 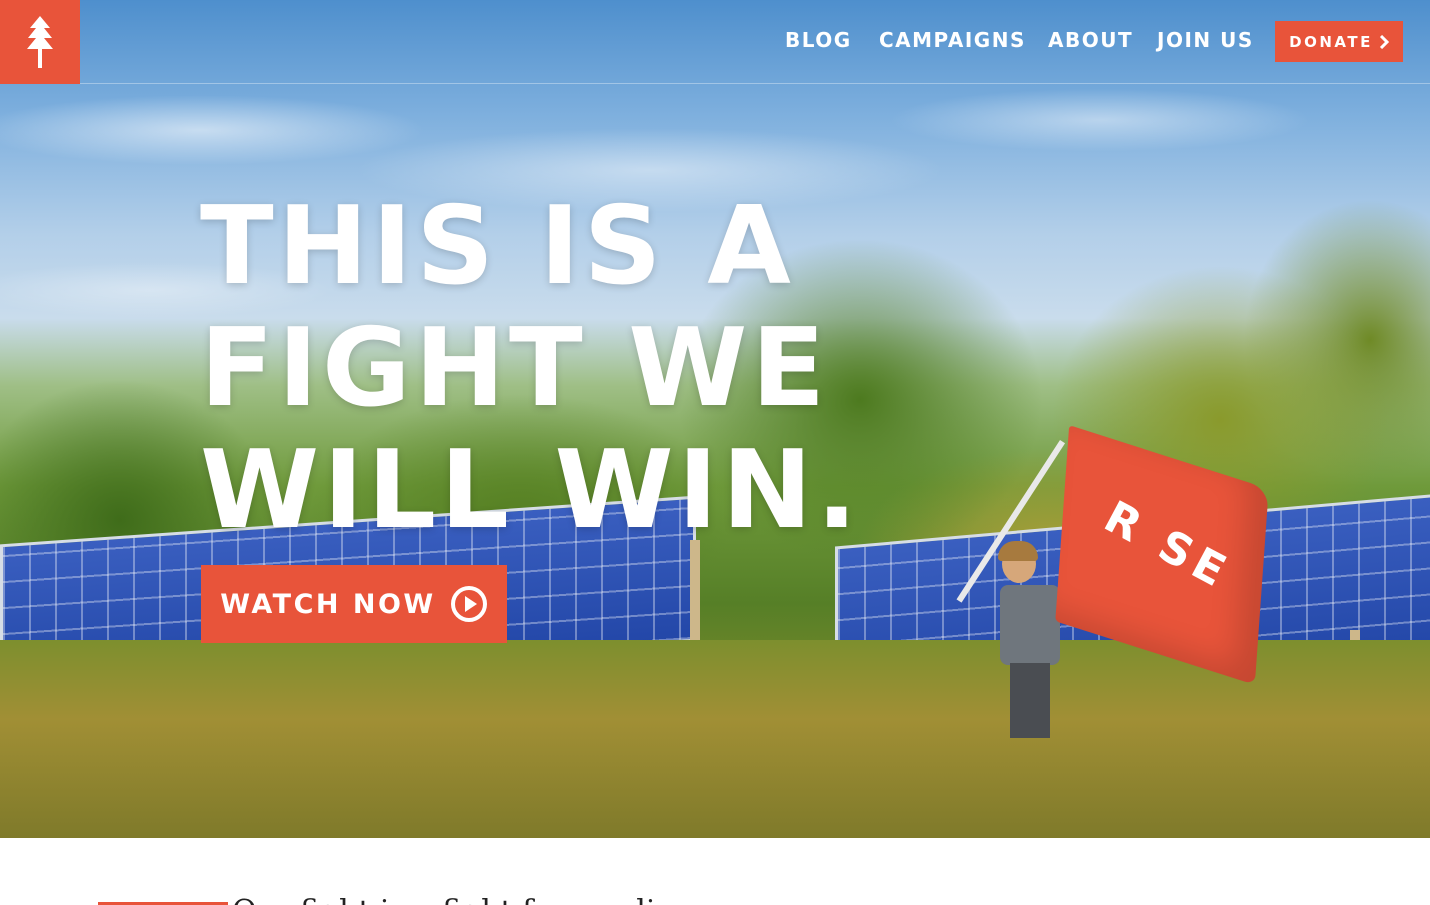 What do you see at coordinates (755, 83) in the screenshot?
I see `header-divider` at bounding box center [755, 83].